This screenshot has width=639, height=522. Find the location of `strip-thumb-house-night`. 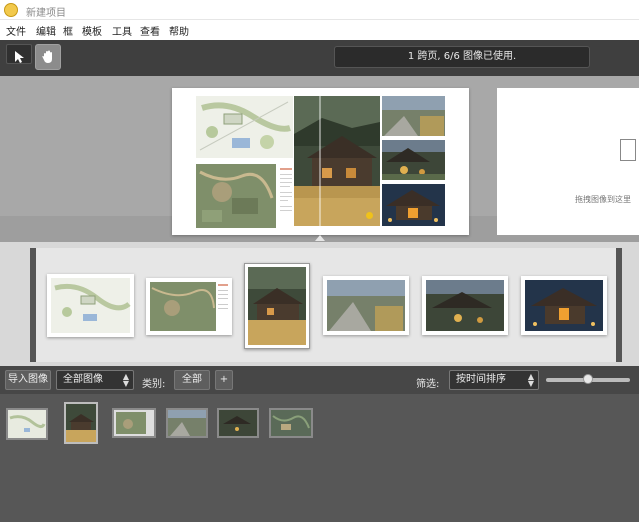

strip-thumb-house-night is located at coordinates (564, 305).